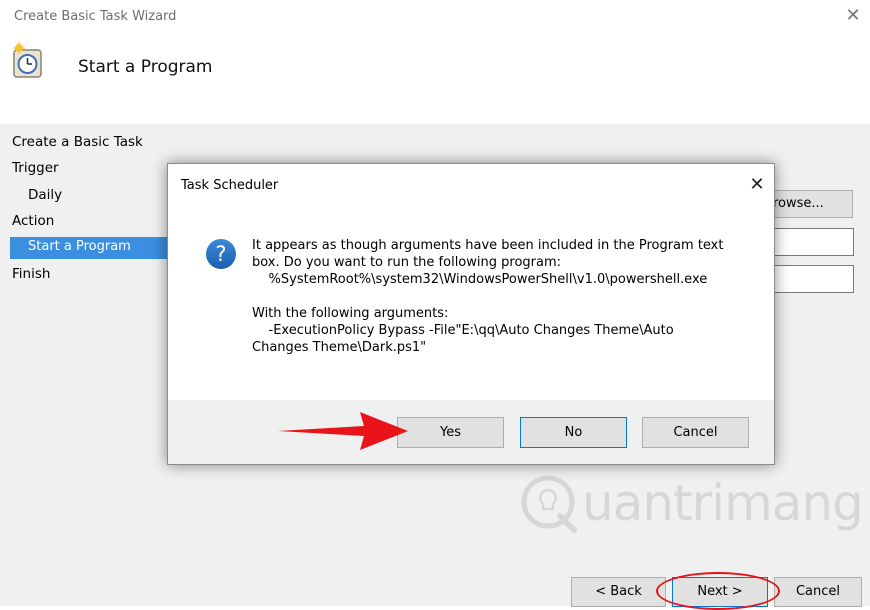 Image resolution: width=870 pixels, height=610 pixels. I want to click on dialog-title: Task Scheduler, so click(230, 185).